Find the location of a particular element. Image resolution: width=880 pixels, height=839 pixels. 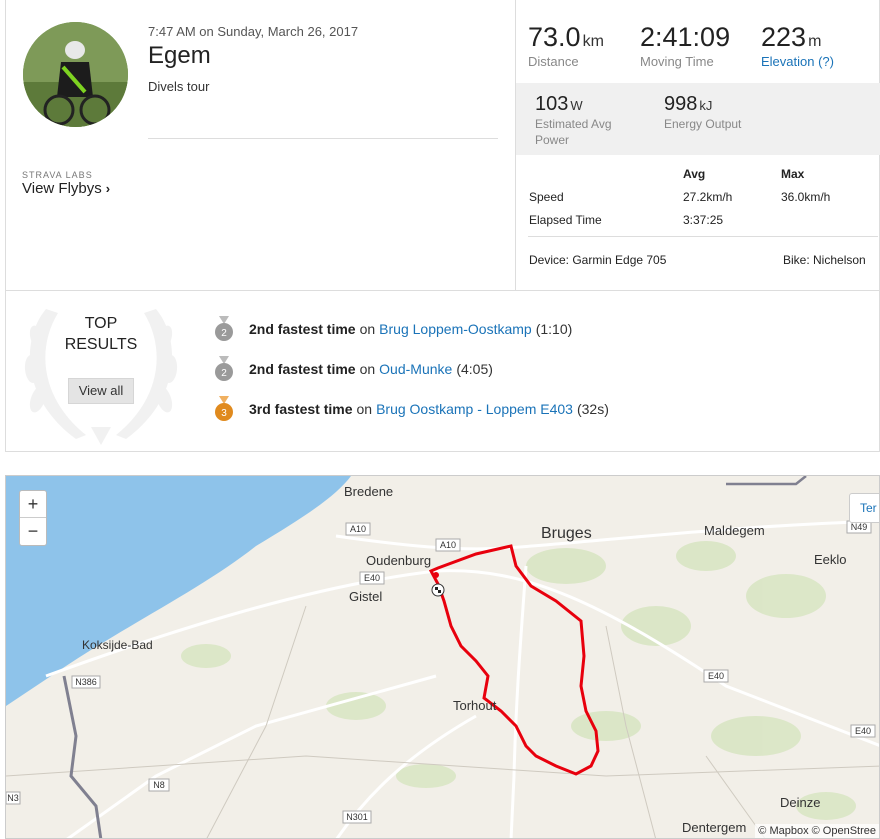

svg-text: Torhout is located at coordinates (475, 705).